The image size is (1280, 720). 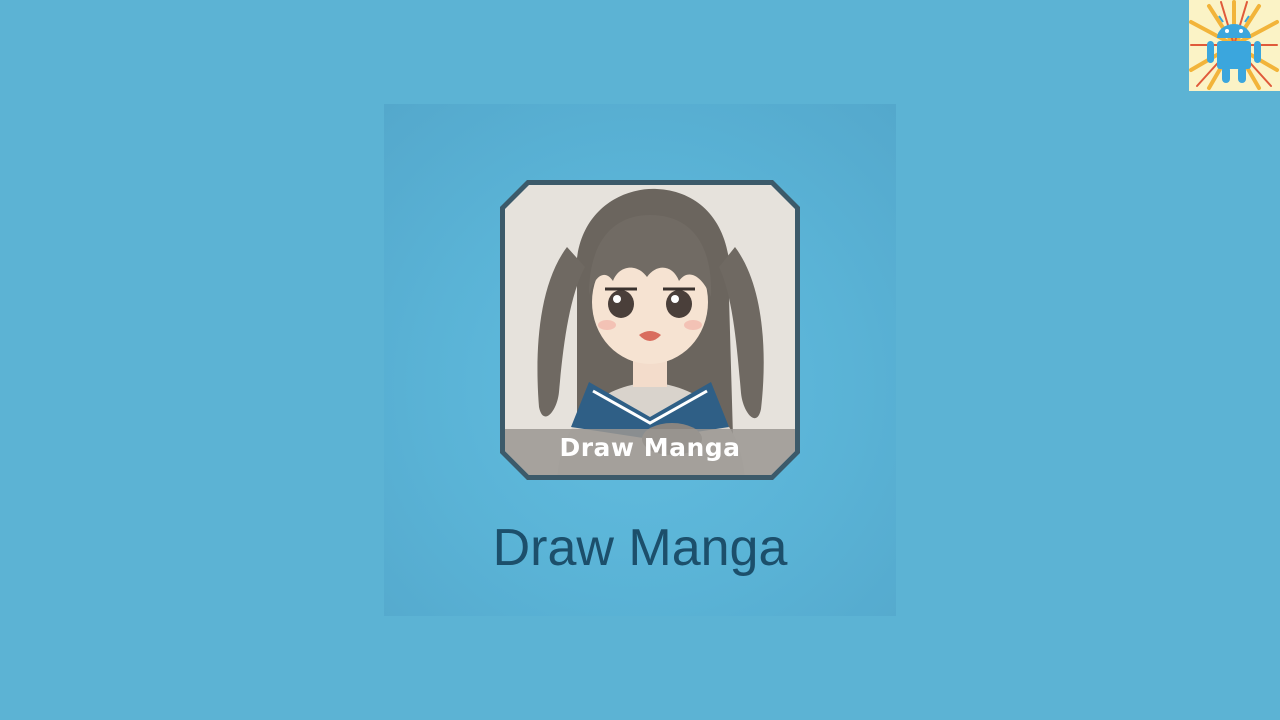 I want to click on android-badge, so click(x=1234, y=45).